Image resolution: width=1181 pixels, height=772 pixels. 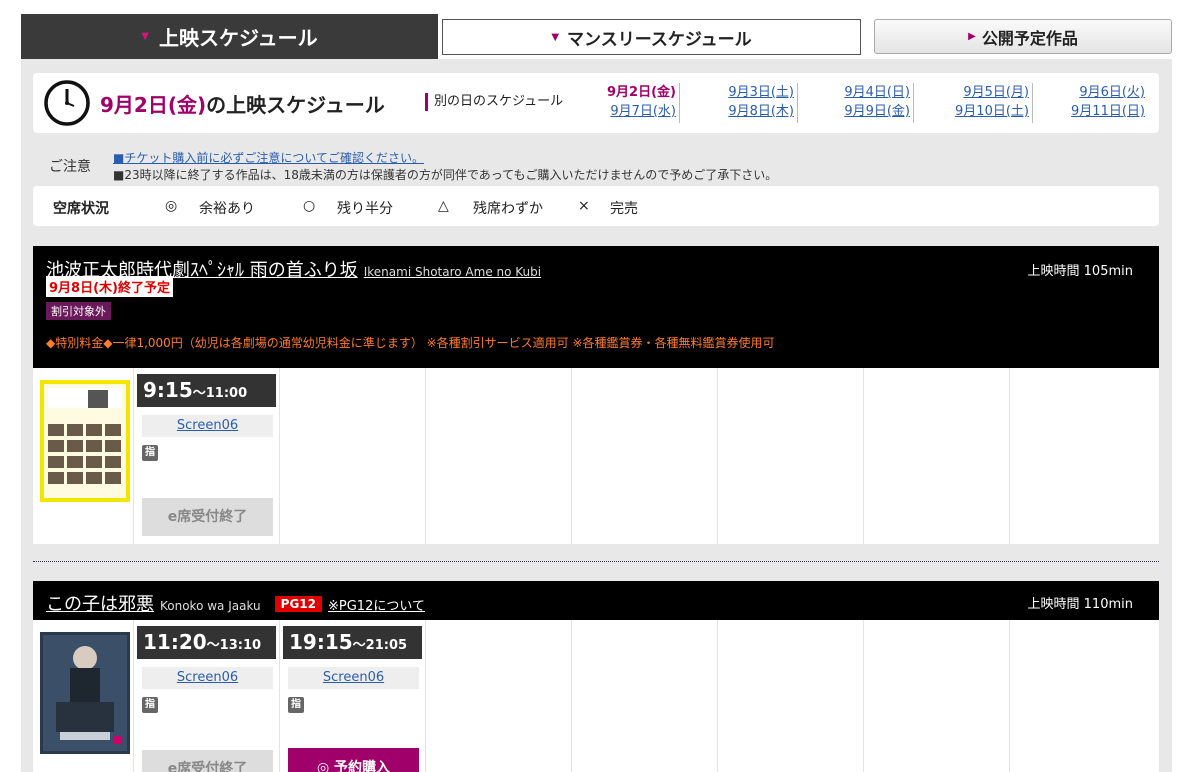 What do you see at coordinates (596, 206) in the screenshot?
I see `seat-legend: 空席状況 ◎ 余裕あり ○ 残り半分 △ 残席わずか × 完売` at bounding box center [596, 206].